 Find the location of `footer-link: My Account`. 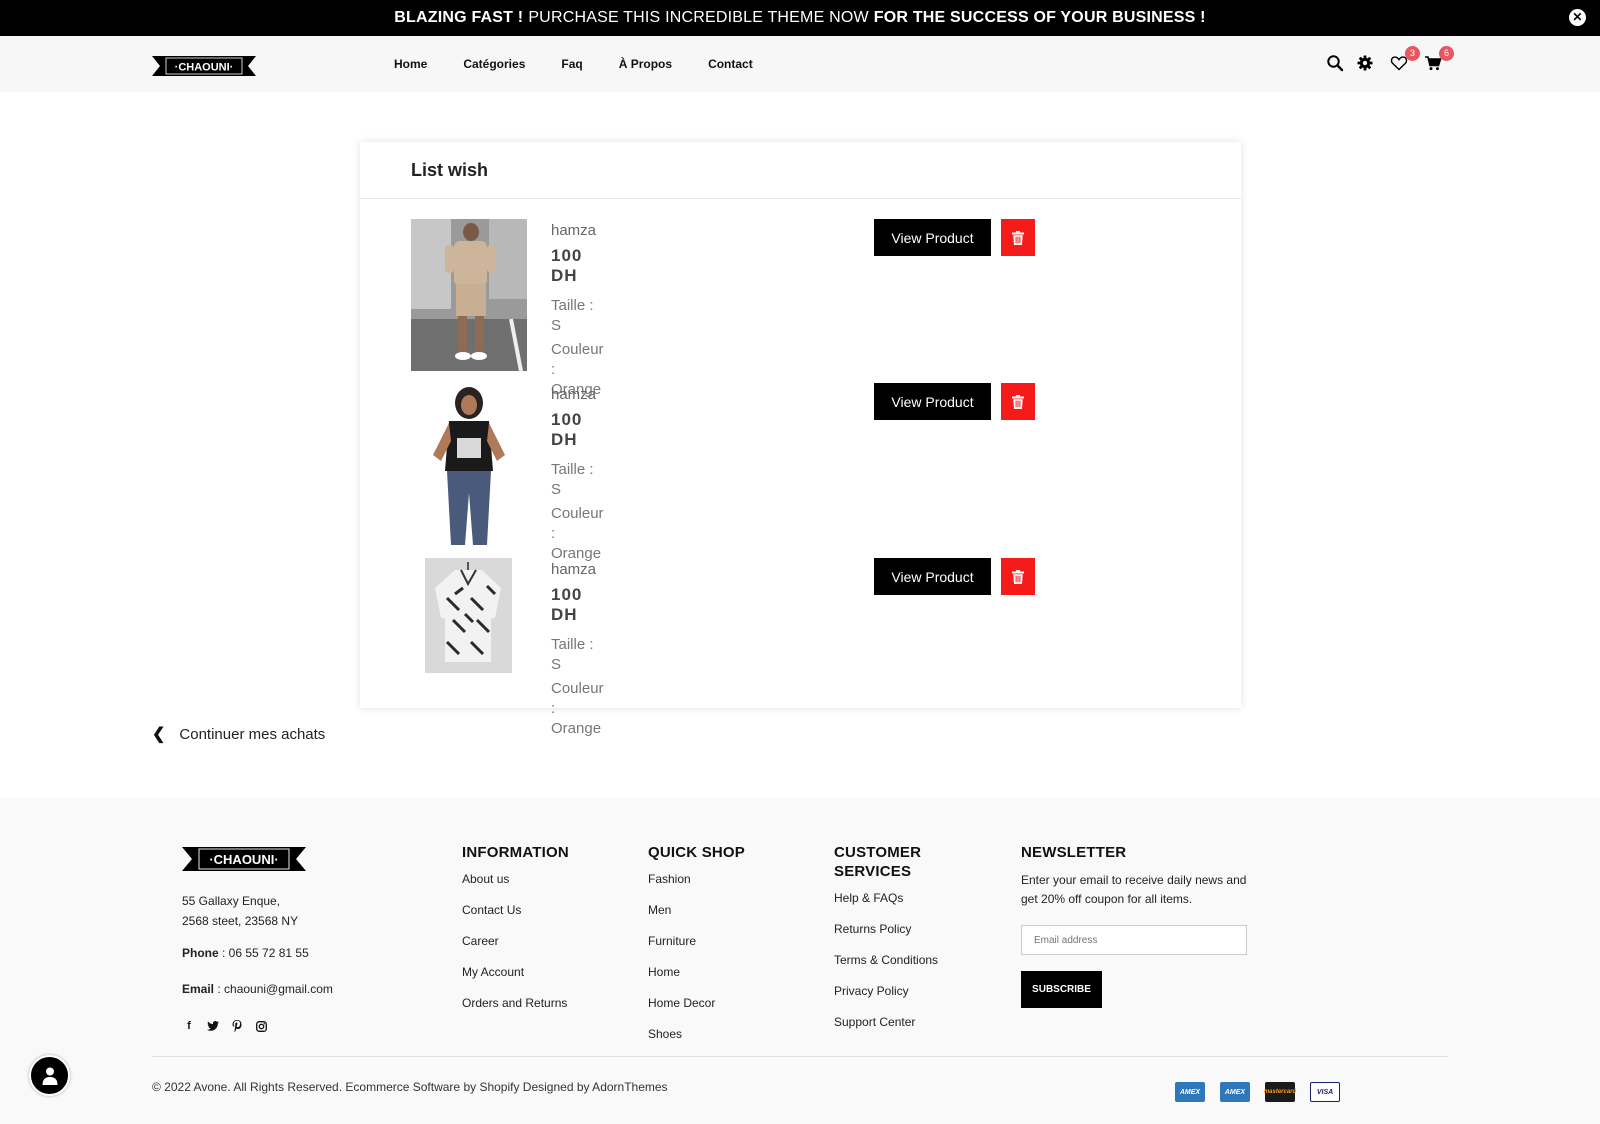

footer-link: My Account is located at coordinates (515, 972).